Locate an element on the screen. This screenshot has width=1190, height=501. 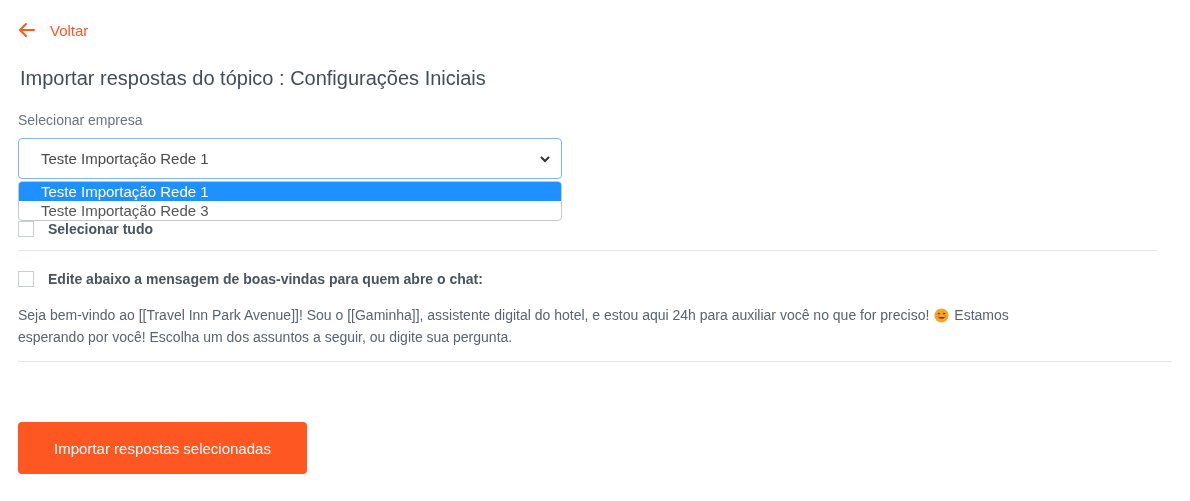
smiley-icon is located at coordinates (942, 315).